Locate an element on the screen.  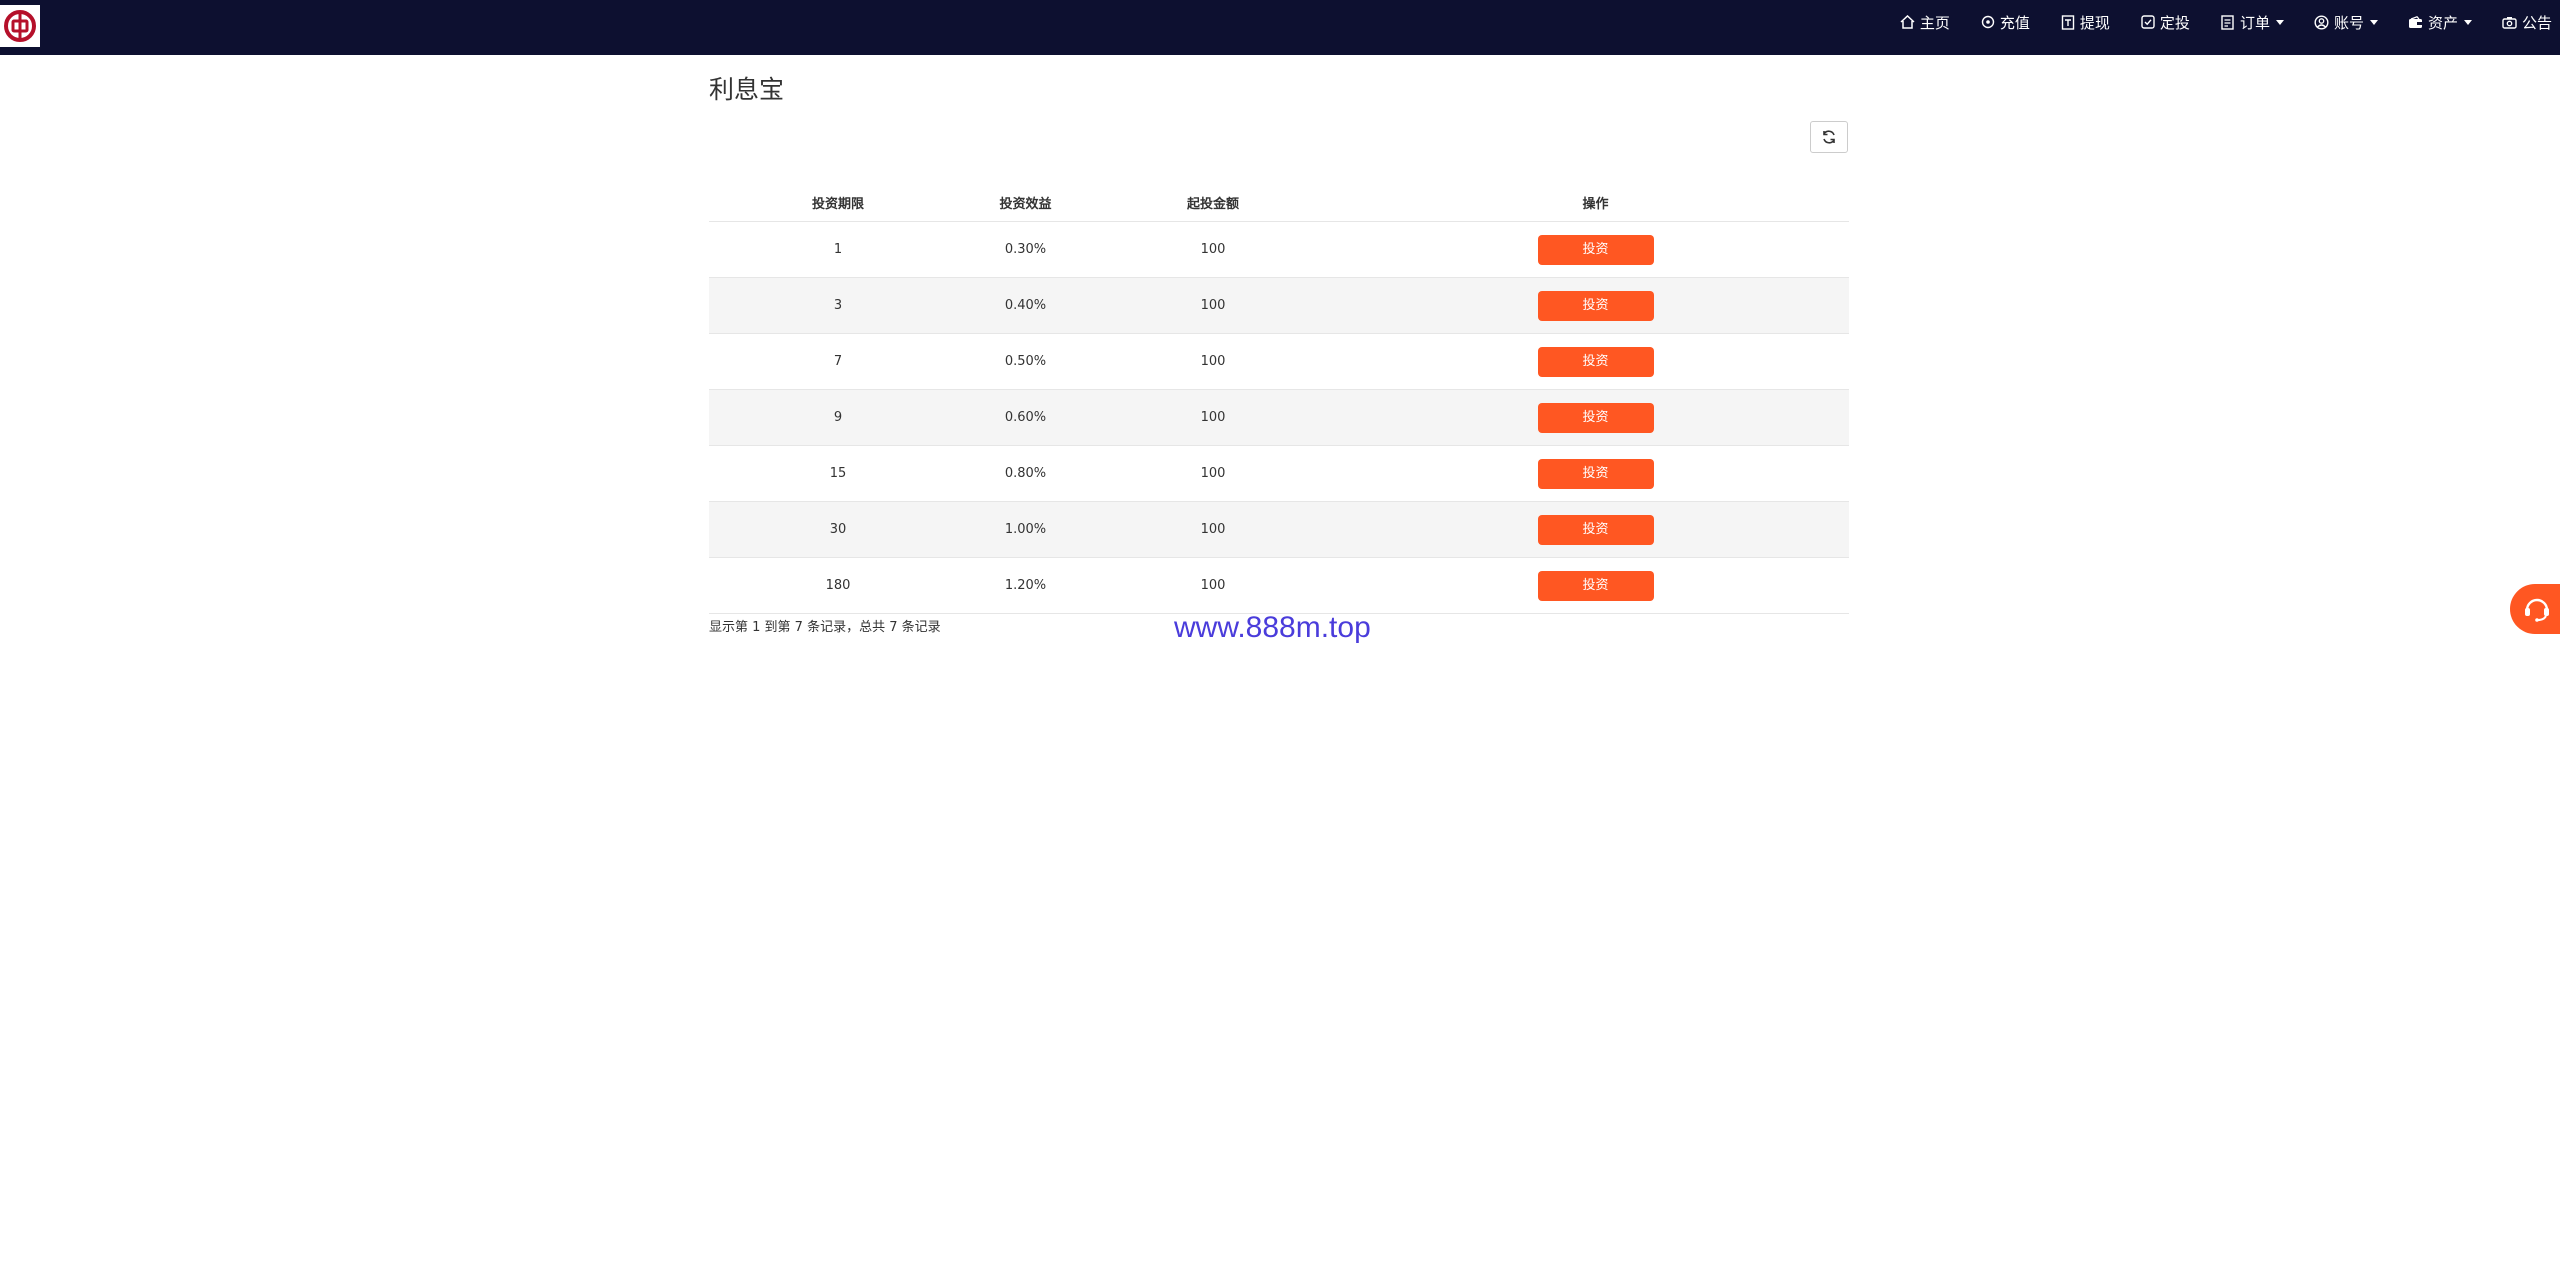
top-navbar: 主页 充值 提现 定投 订单 账号 资产 公告 is located at coordinates (1280, 27).